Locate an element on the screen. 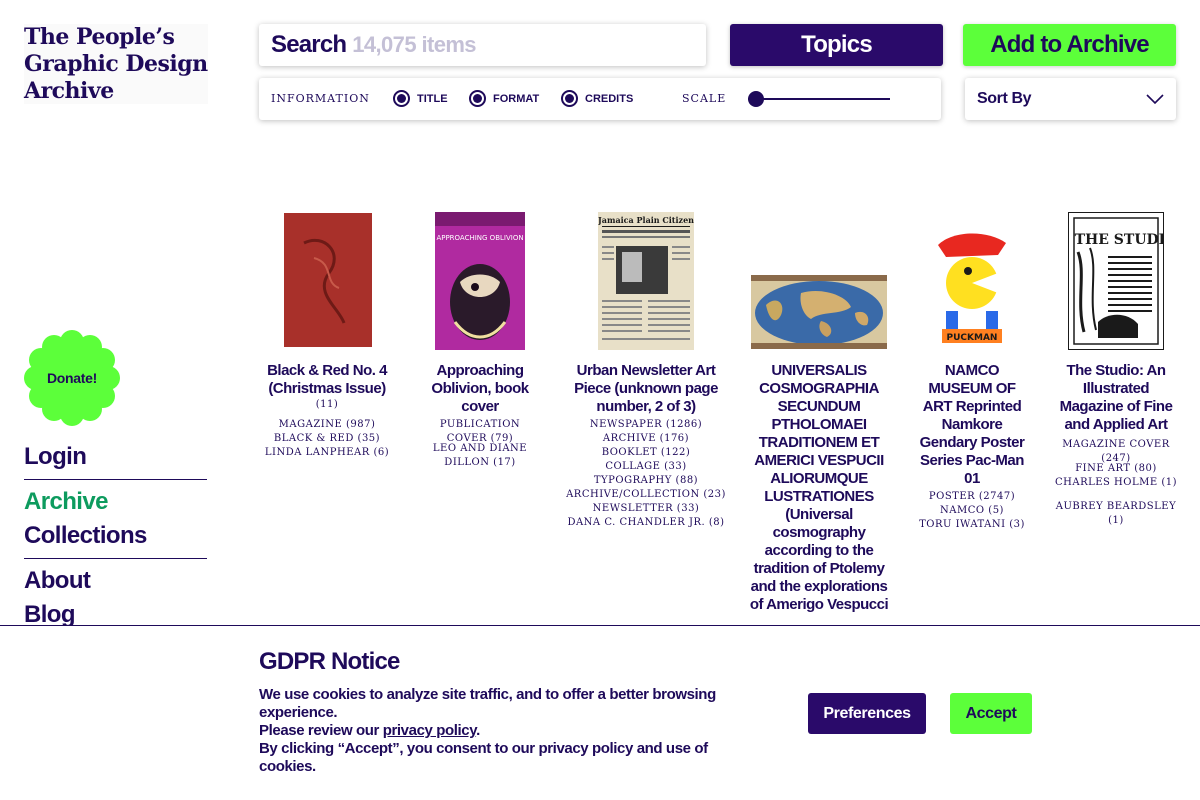 The height and width of the screenshot is (800, 1200). donate-label: Donate! is located at coordinates (71, 378).